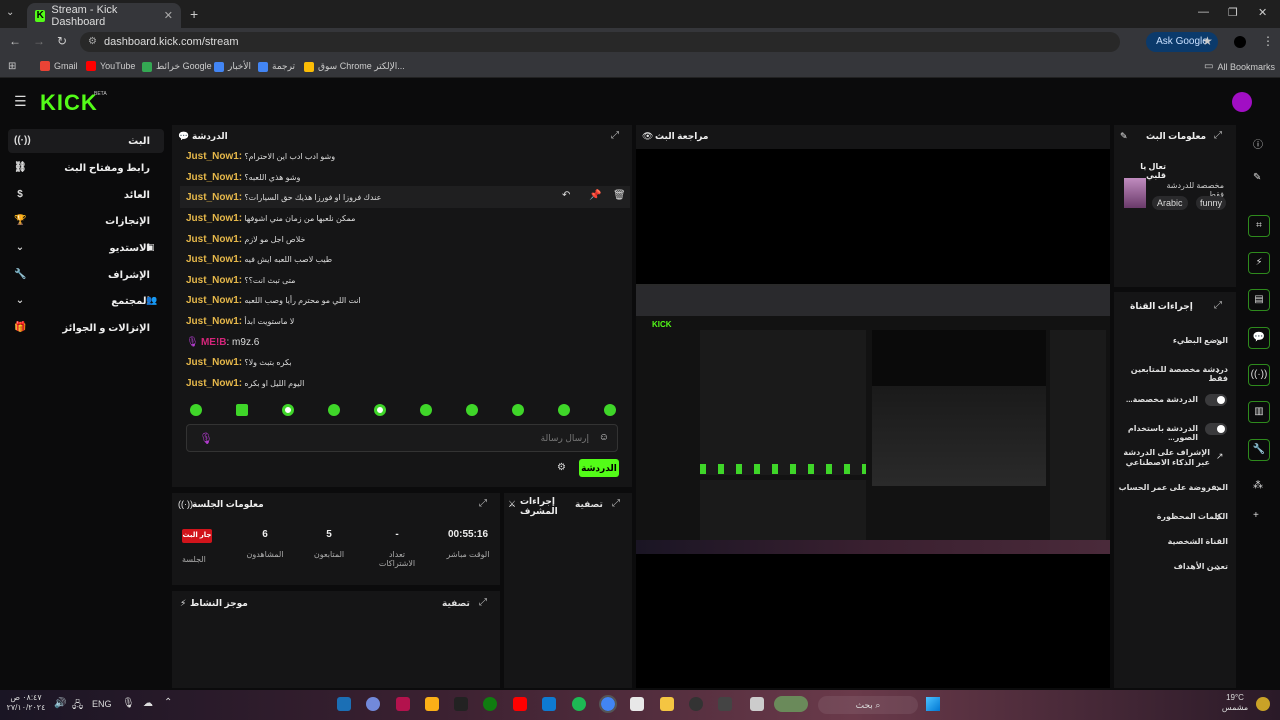  I want to click on sidebar-item-stream-key: ⛓ رابط ومفتاح البث, so click(86, 168).